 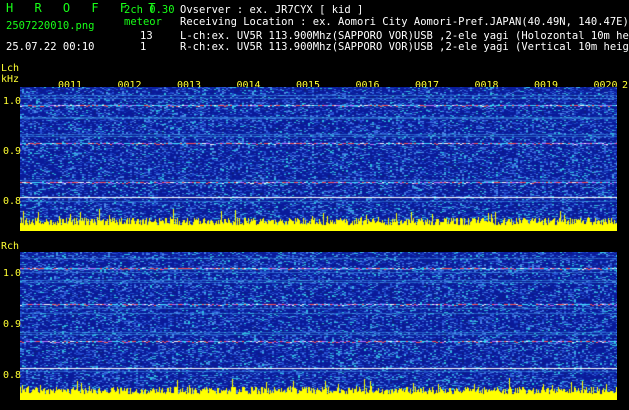 What do you see at coordinates (12, 101) in the screenshot?
I see `lch-freq-tick-1.0: 1.0` at bounding box center [12, 101].